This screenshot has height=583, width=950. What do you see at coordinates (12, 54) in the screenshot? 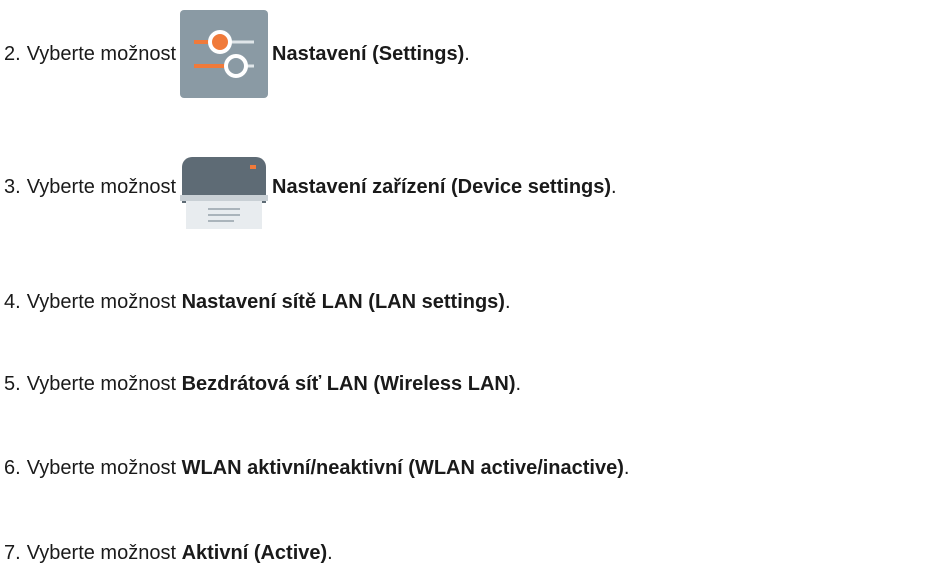
I see `step-number: 2.` at bounding box center [12, 54].